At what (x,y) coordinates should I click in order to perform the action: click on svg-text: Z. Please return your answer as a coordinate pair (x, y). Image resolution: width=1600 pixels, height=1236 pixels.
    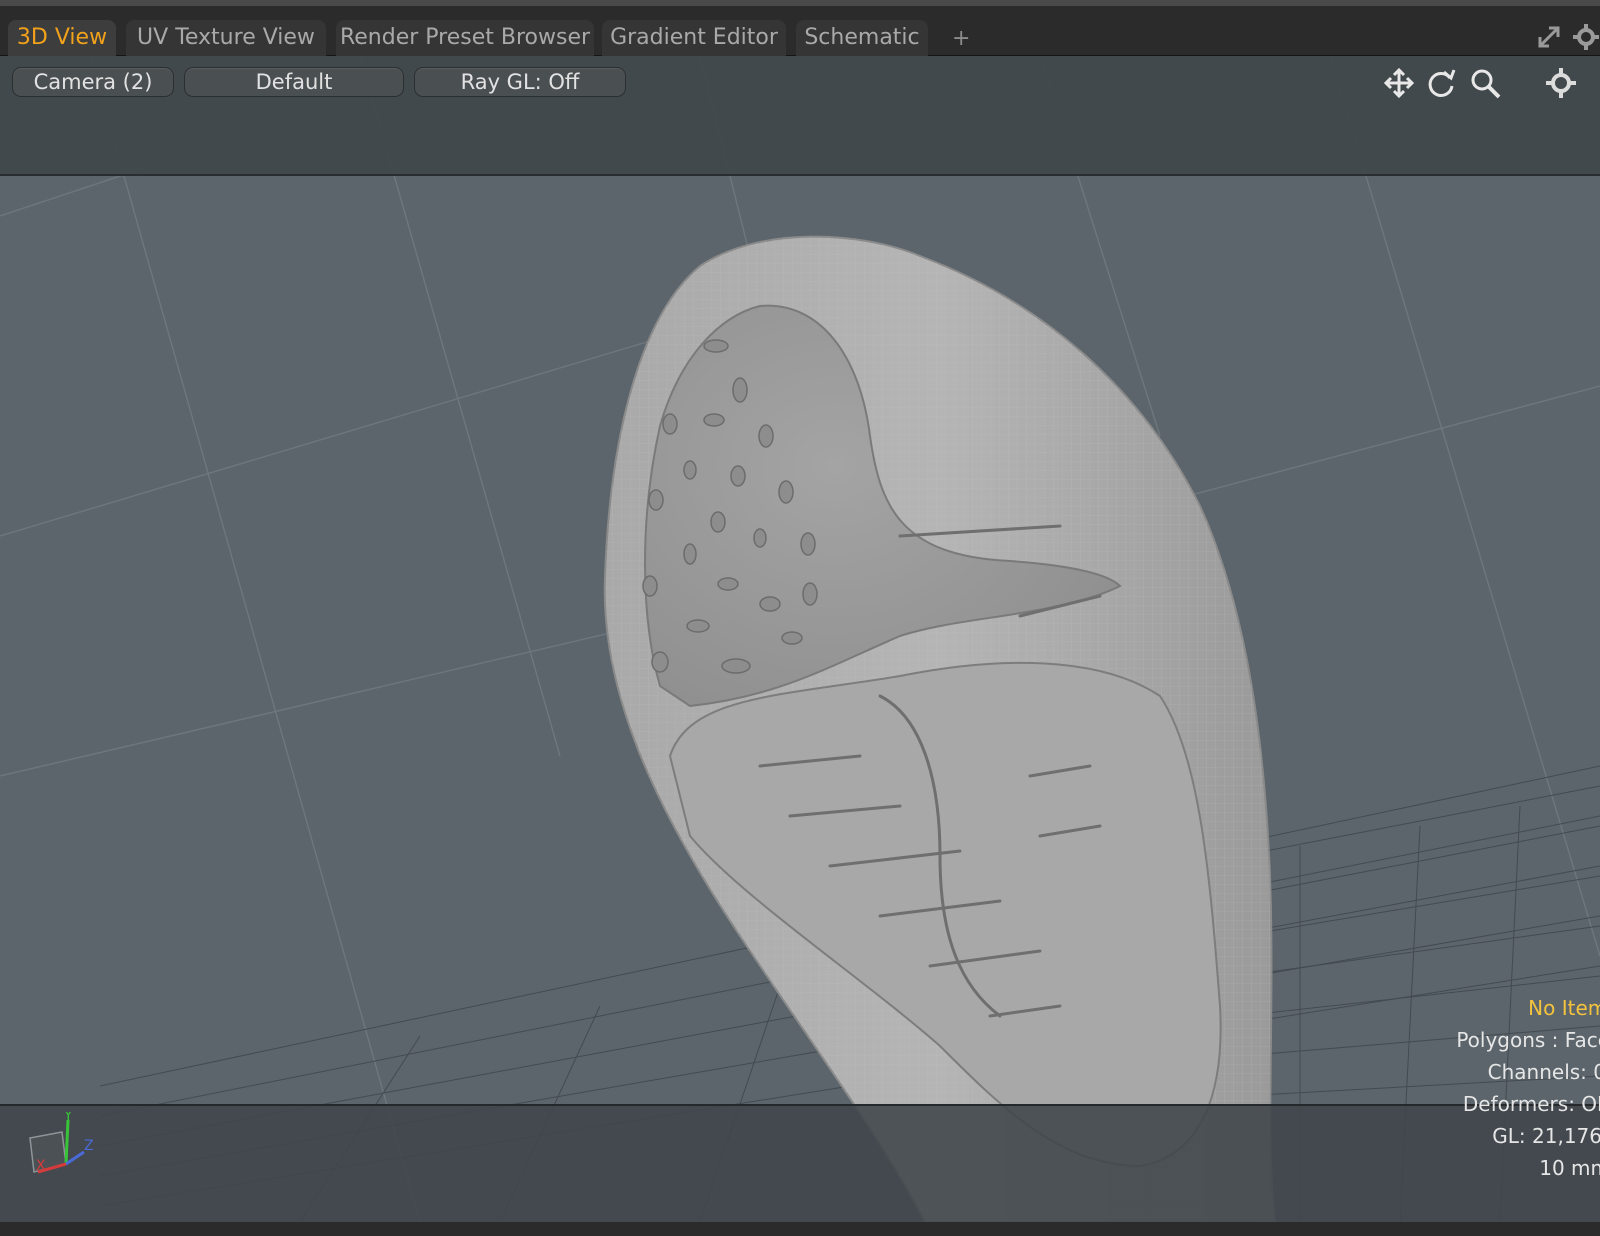
    Looking at the image, I should click on (89, 1146).